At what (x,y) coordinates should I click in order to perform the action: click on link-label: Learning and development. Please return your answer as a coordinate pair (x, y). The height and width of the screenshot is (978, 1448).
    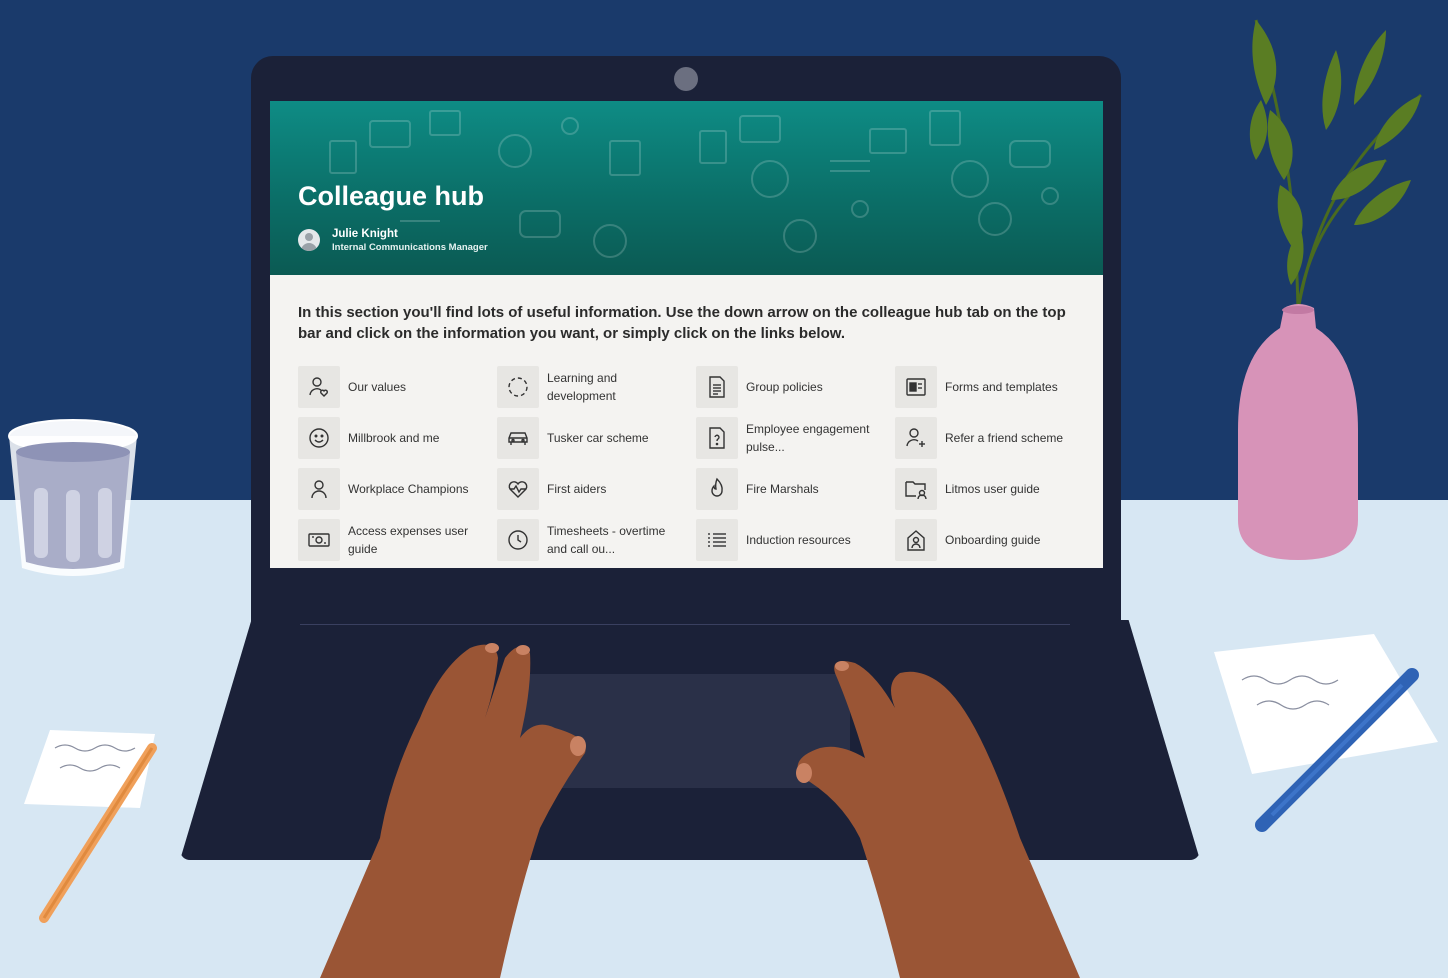
    Looking at the image, I should click on (582, 387).